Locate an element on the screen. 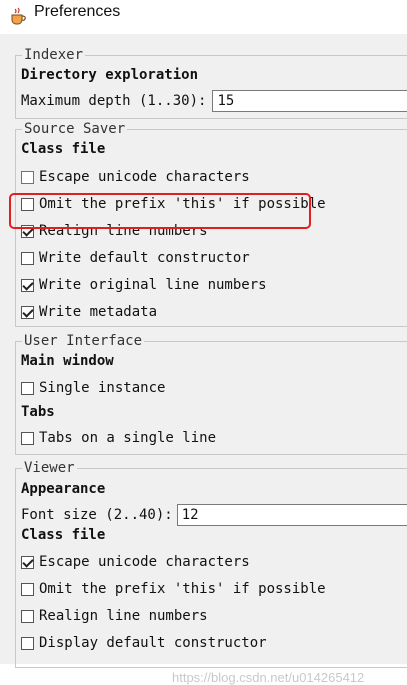 This screenshot has width=407, height=685. annotation-highlight-box is located at coordinates (160, 211).